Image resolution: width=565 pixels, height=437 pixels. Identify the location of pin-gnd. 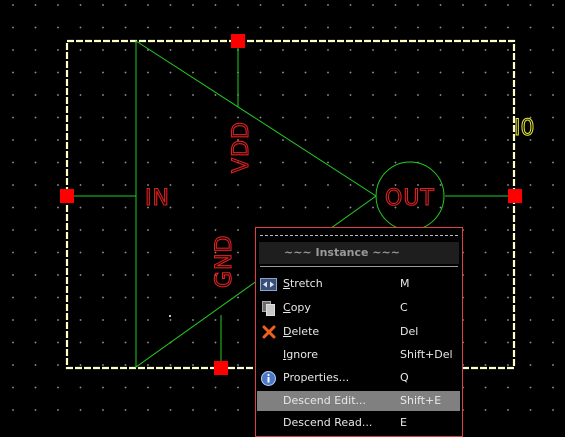
(221, 368).